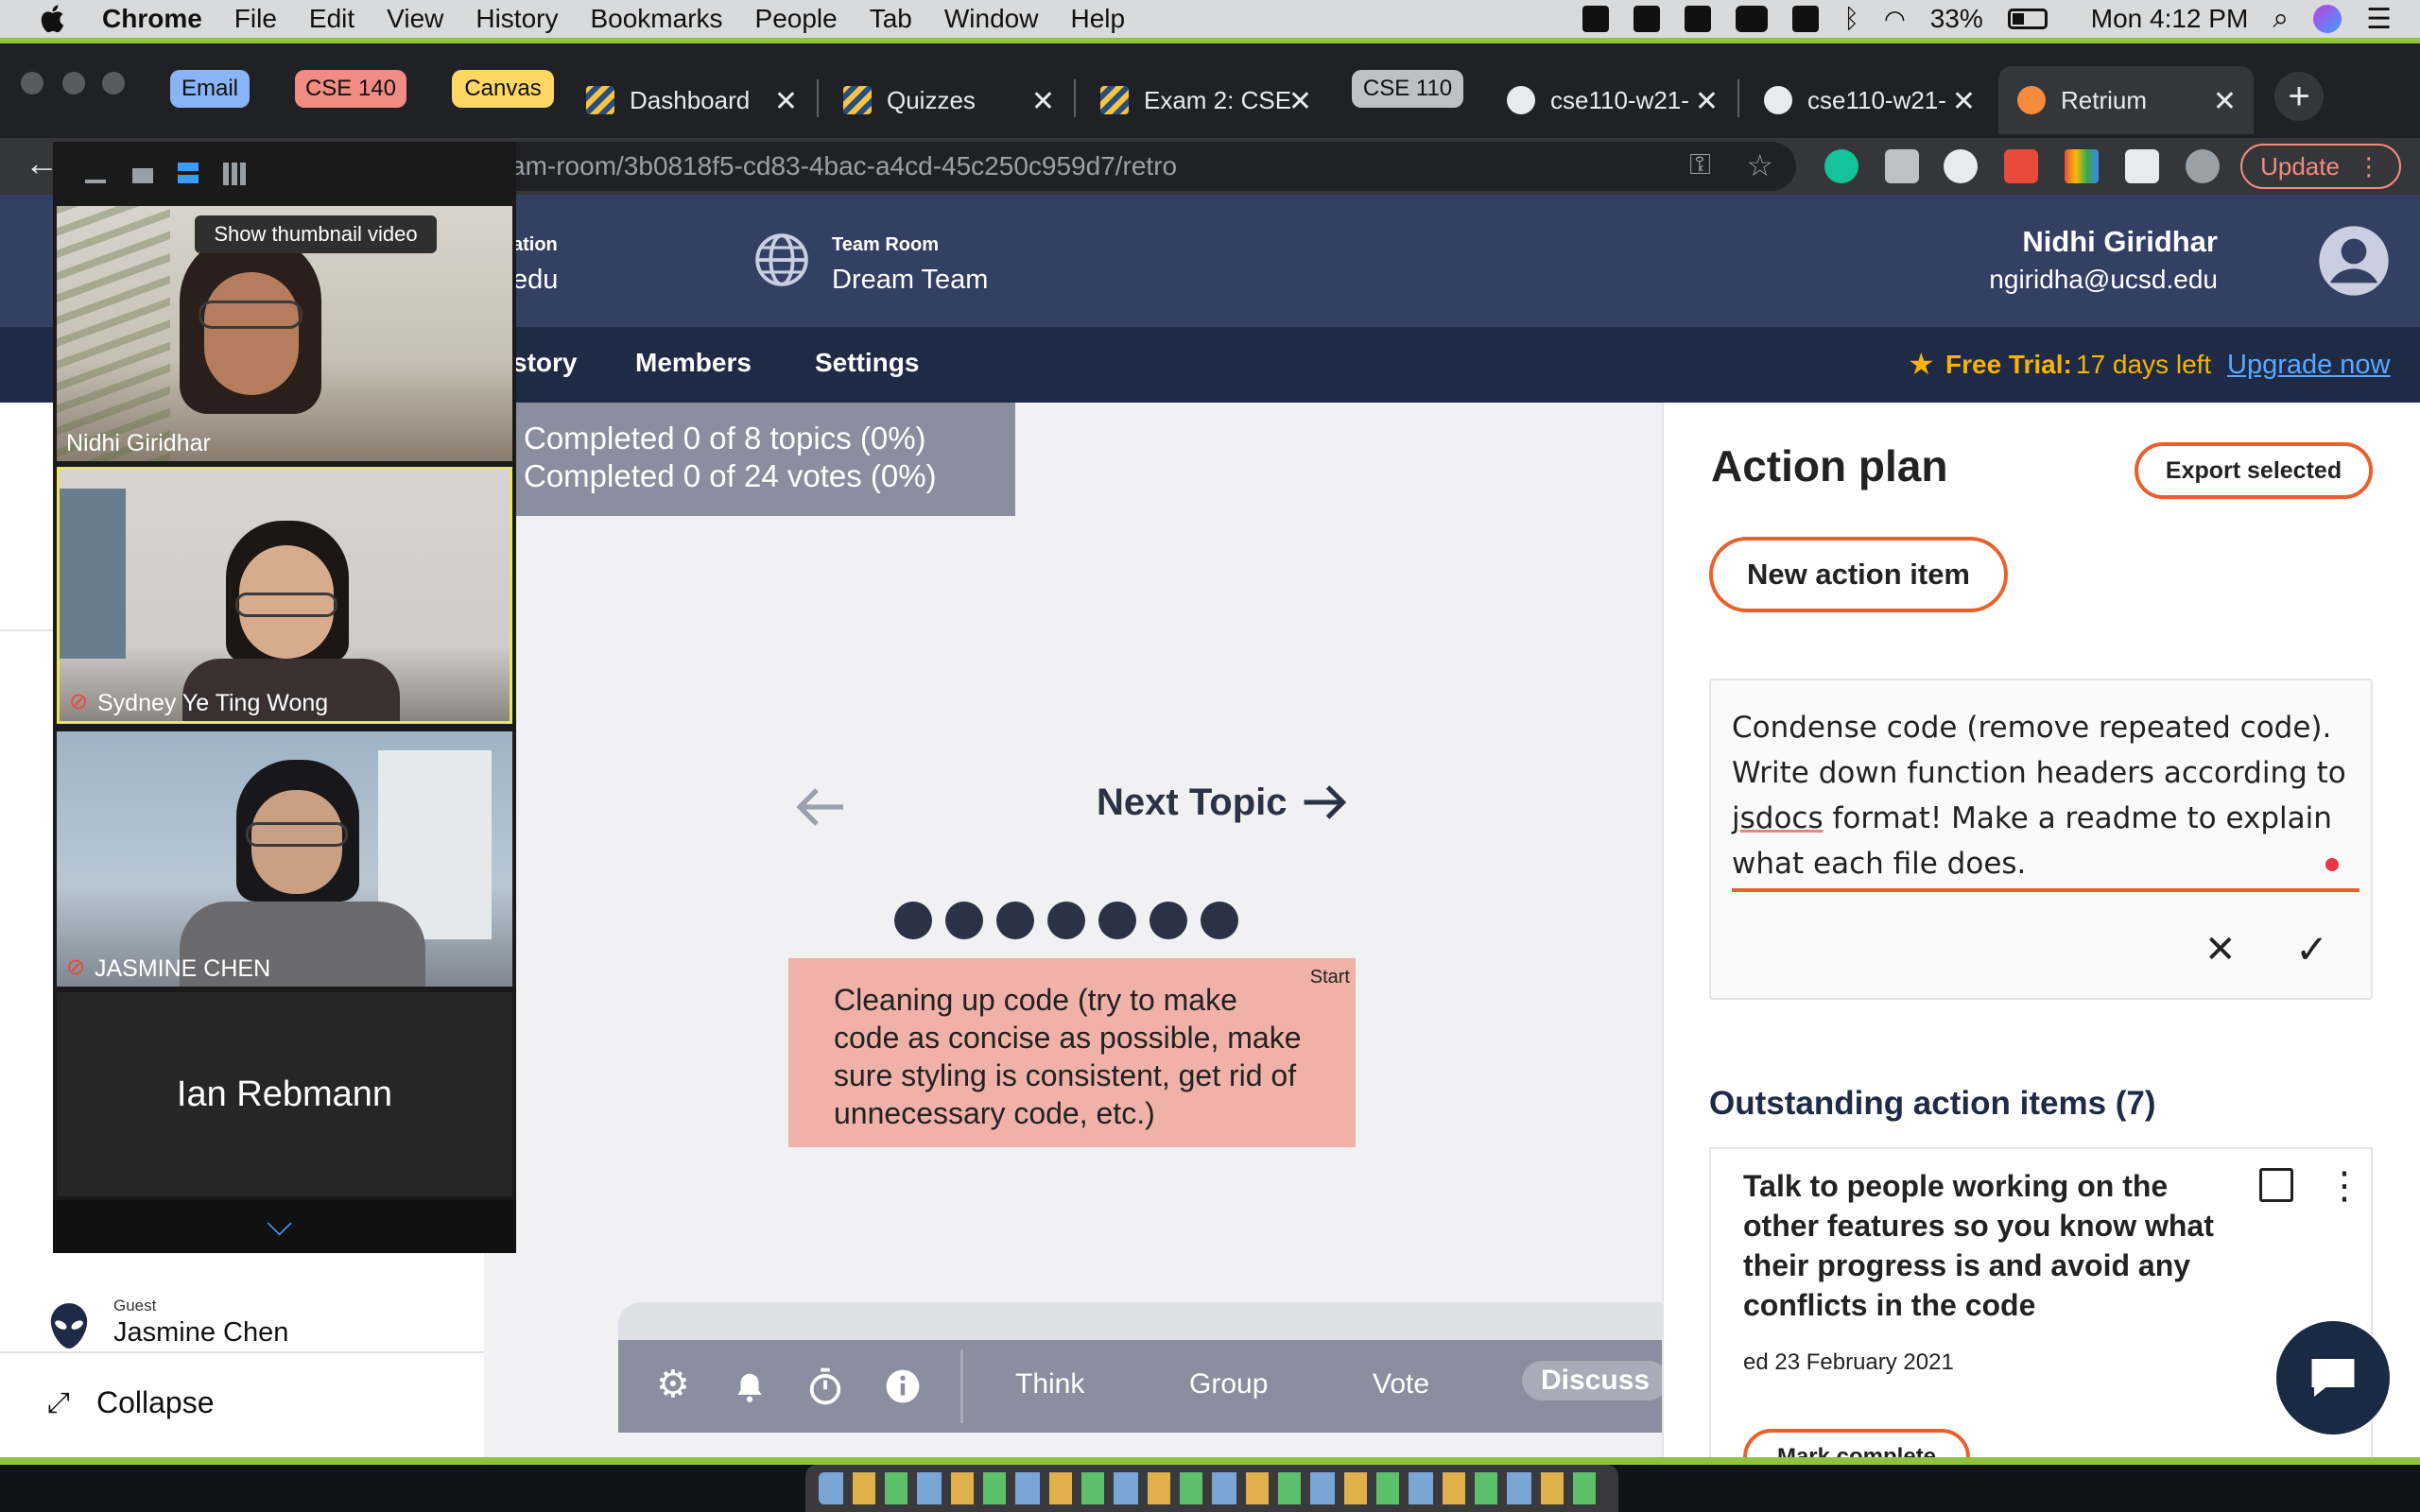 Image resolution: width=2420 pixels, height=1512 pixels. I want to click on tab-group-canvas: Canvas, so click(503, 89).